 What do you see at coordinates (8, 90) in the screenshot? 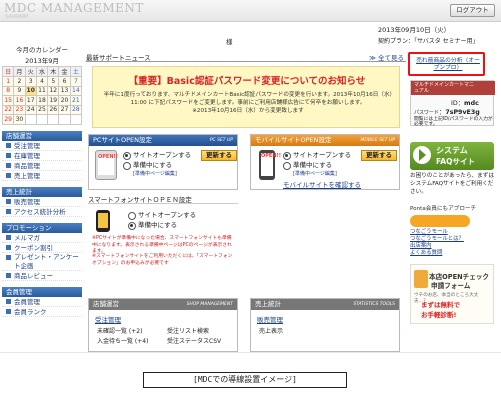
I see `calendar-day: 8` at bounding box center [8, 90].